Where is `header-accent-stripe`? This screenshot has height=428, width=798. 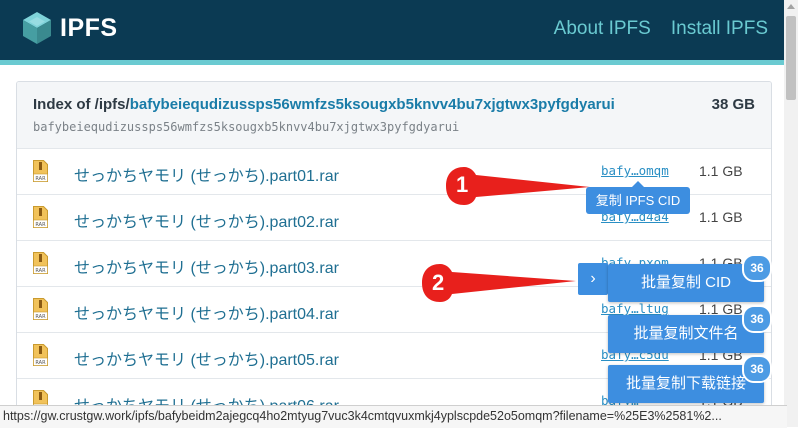
header-accent-stripe is located at coordinates (392, 62).